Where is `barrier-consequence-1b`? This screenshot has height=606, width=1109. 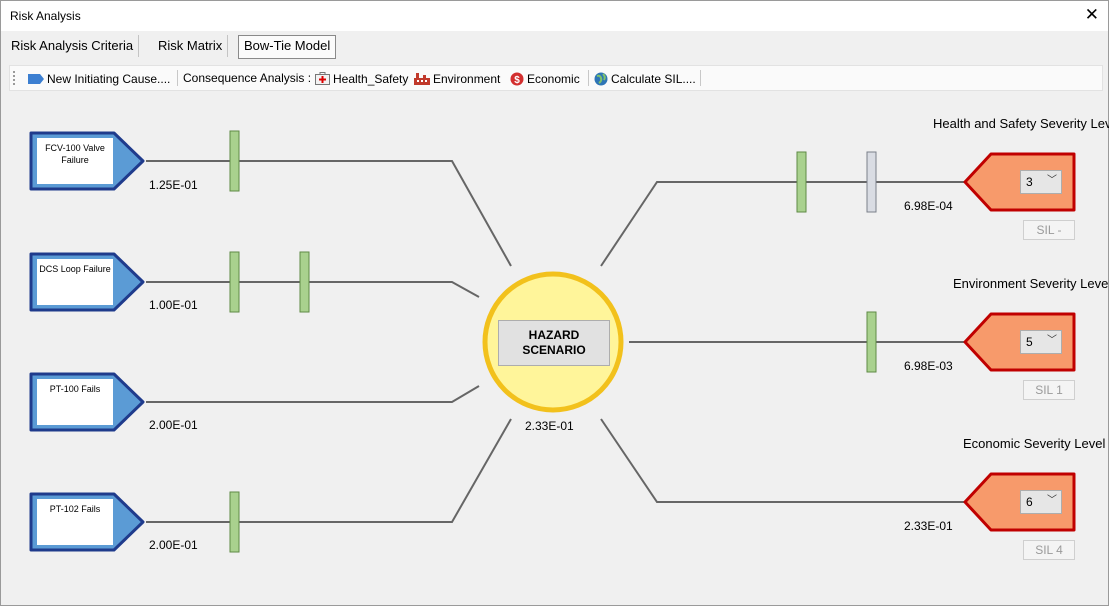 barrier-consequence-1b is located at coordinates (871, 182).